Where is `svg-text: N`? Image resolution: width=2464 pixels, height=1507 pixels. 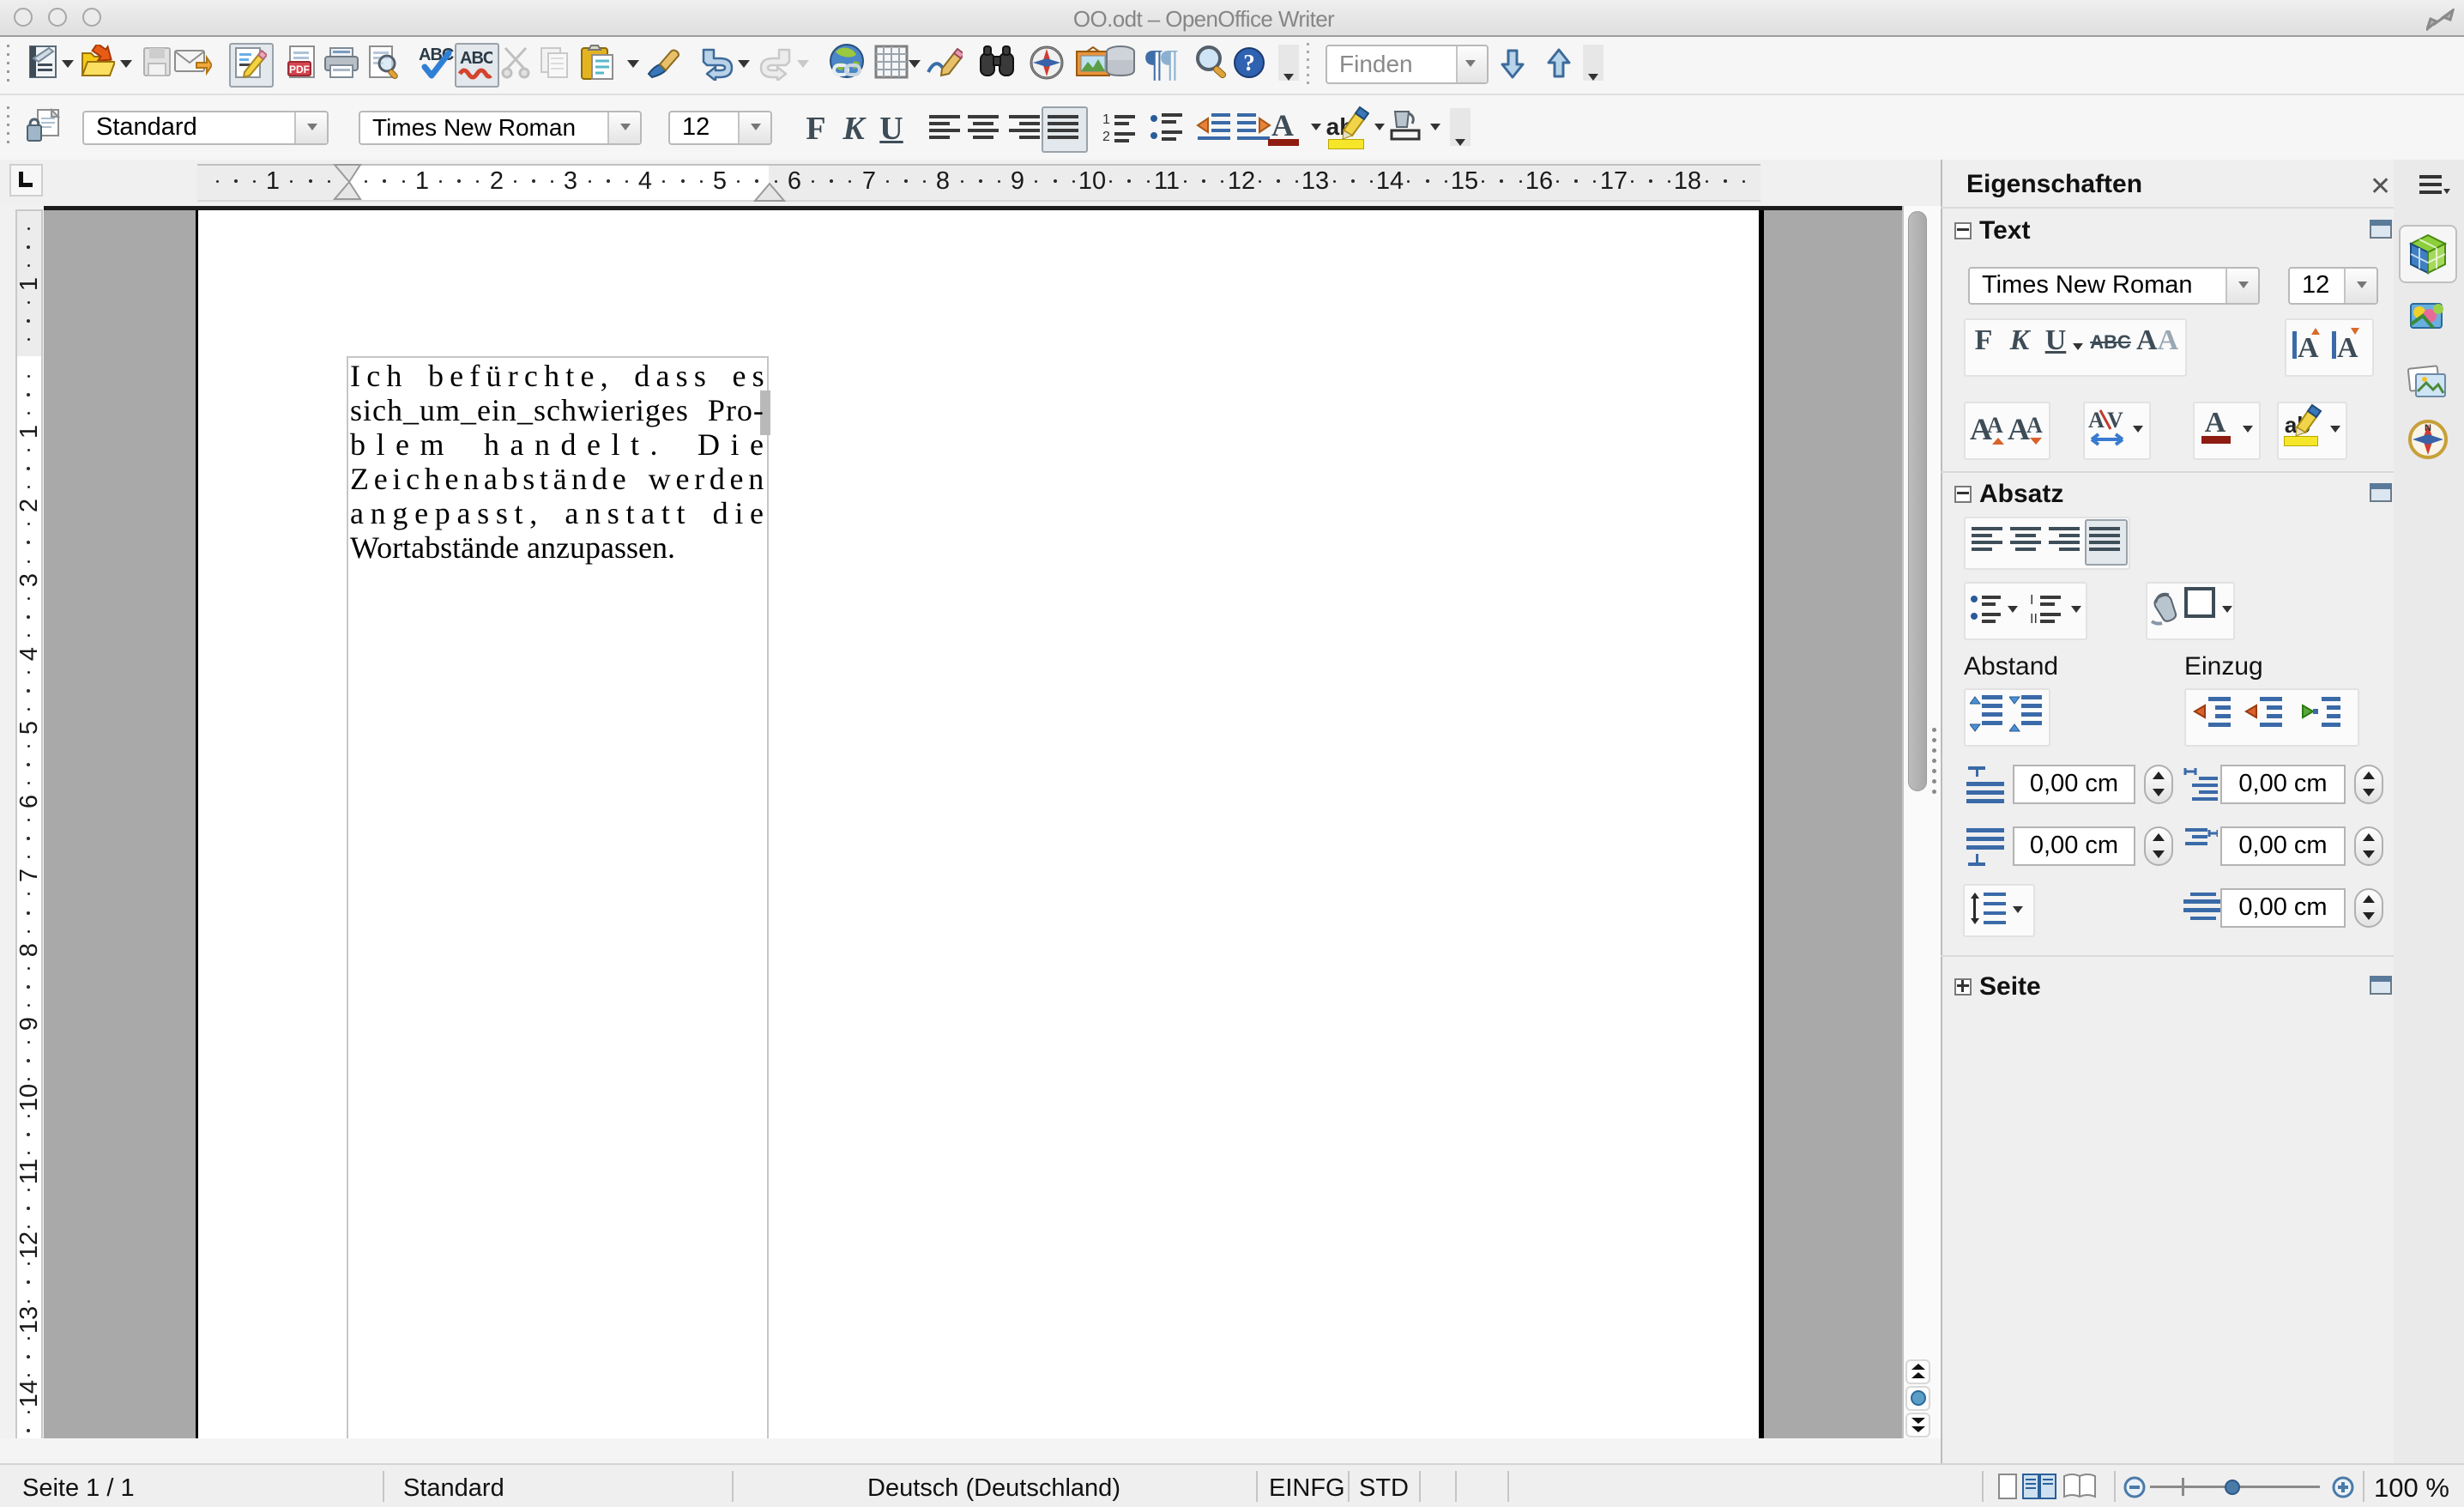
svg-text: N is located at coordinates (2428, 428).